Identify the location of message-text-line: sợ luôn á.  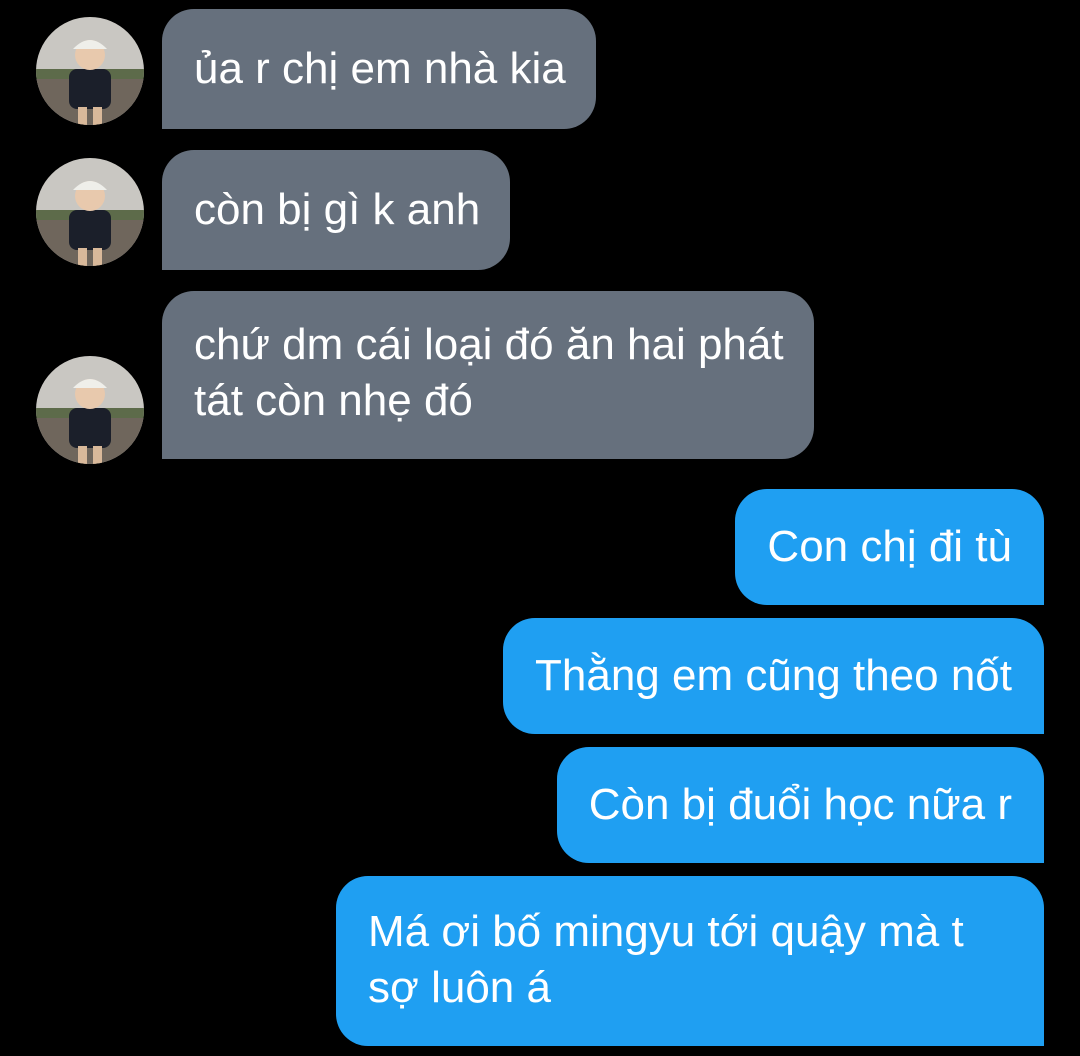
(459, 987).